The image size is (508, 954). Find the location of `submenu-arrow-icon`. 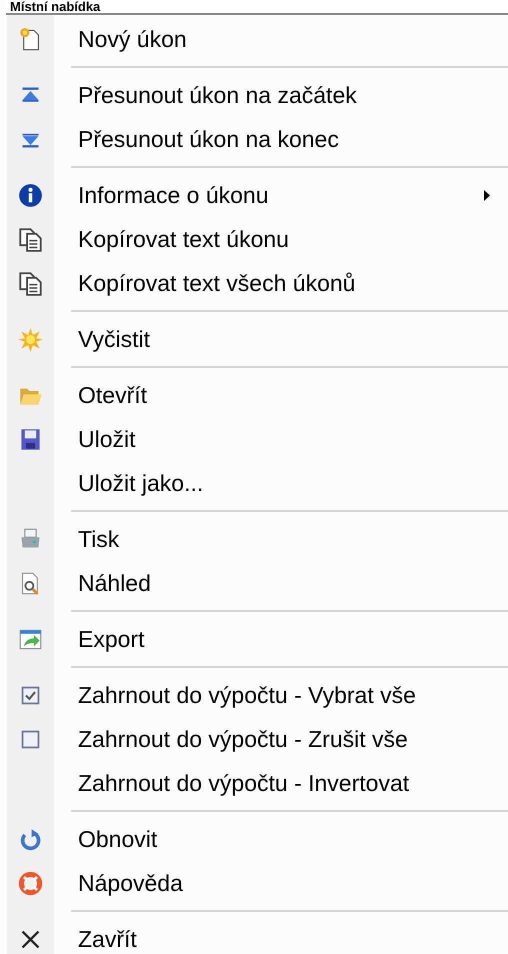

submenu-arrow-icon is located at coordinates (487, 195).